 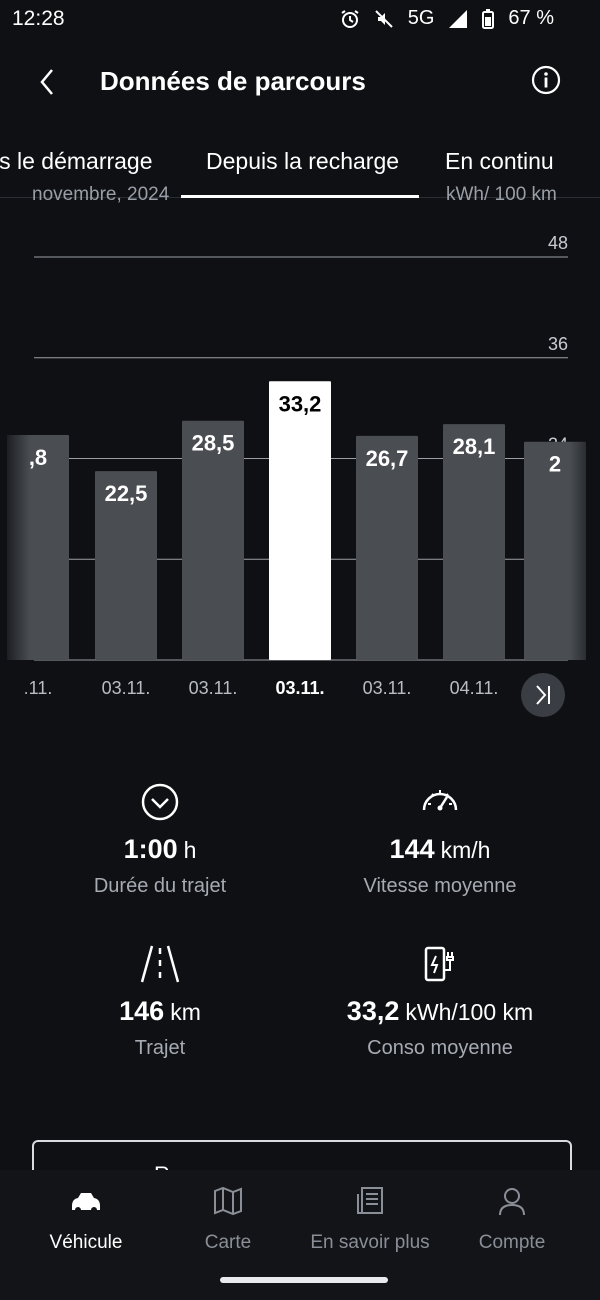 What do you see at coordinates (370, 1200) in the screenshot?
I see `news-icon` at bounding box center [370, 1200].